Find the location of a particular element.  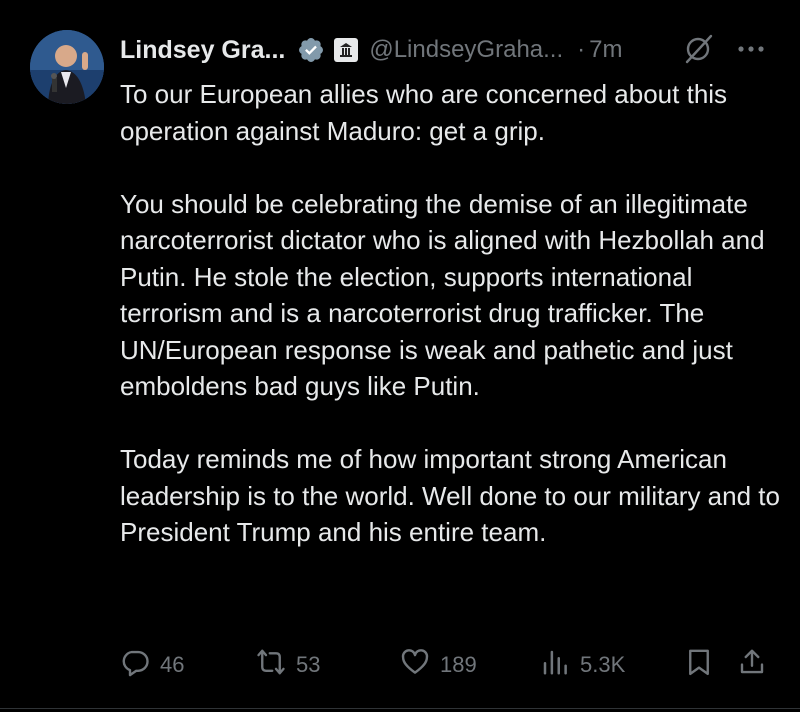

views-icon is located at coordinates (555, 665).